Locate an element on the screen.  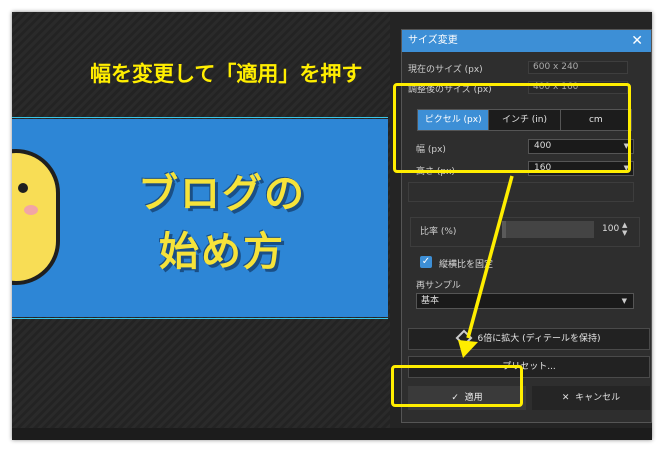
annotation-arrow is located at coordinates (486, 266).